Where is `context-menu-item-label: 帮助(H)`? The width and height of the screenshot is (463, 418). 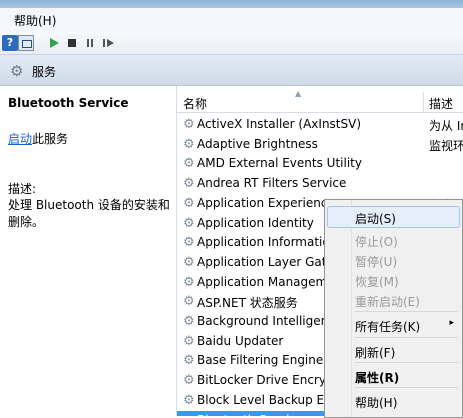
context-menu-item-label: 帮助(H) is located at coordinates (376, 403).